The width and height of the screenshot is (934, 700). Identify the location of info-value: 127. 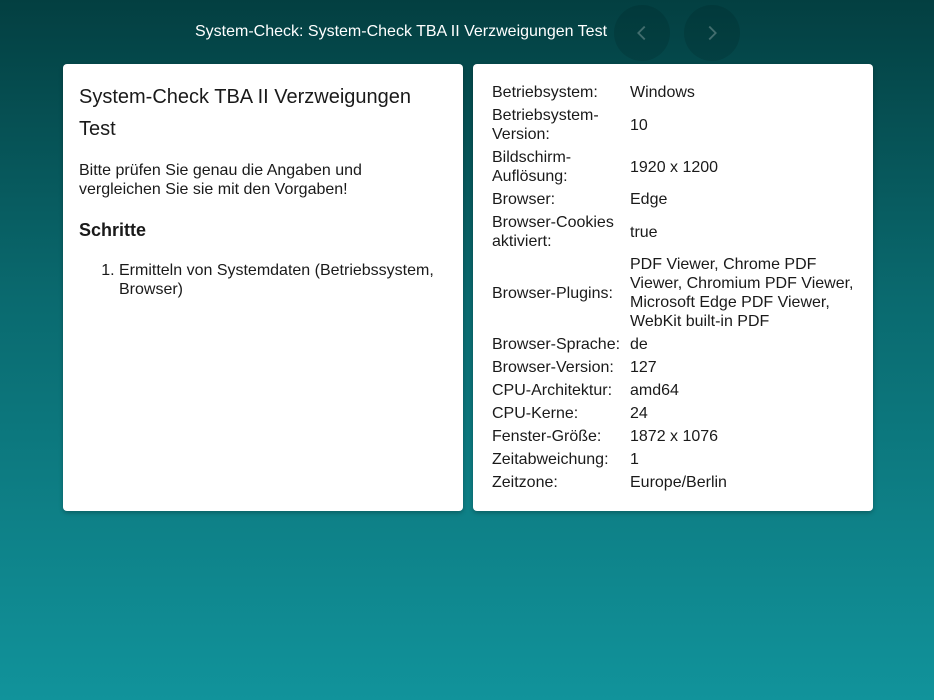
(643, 367).